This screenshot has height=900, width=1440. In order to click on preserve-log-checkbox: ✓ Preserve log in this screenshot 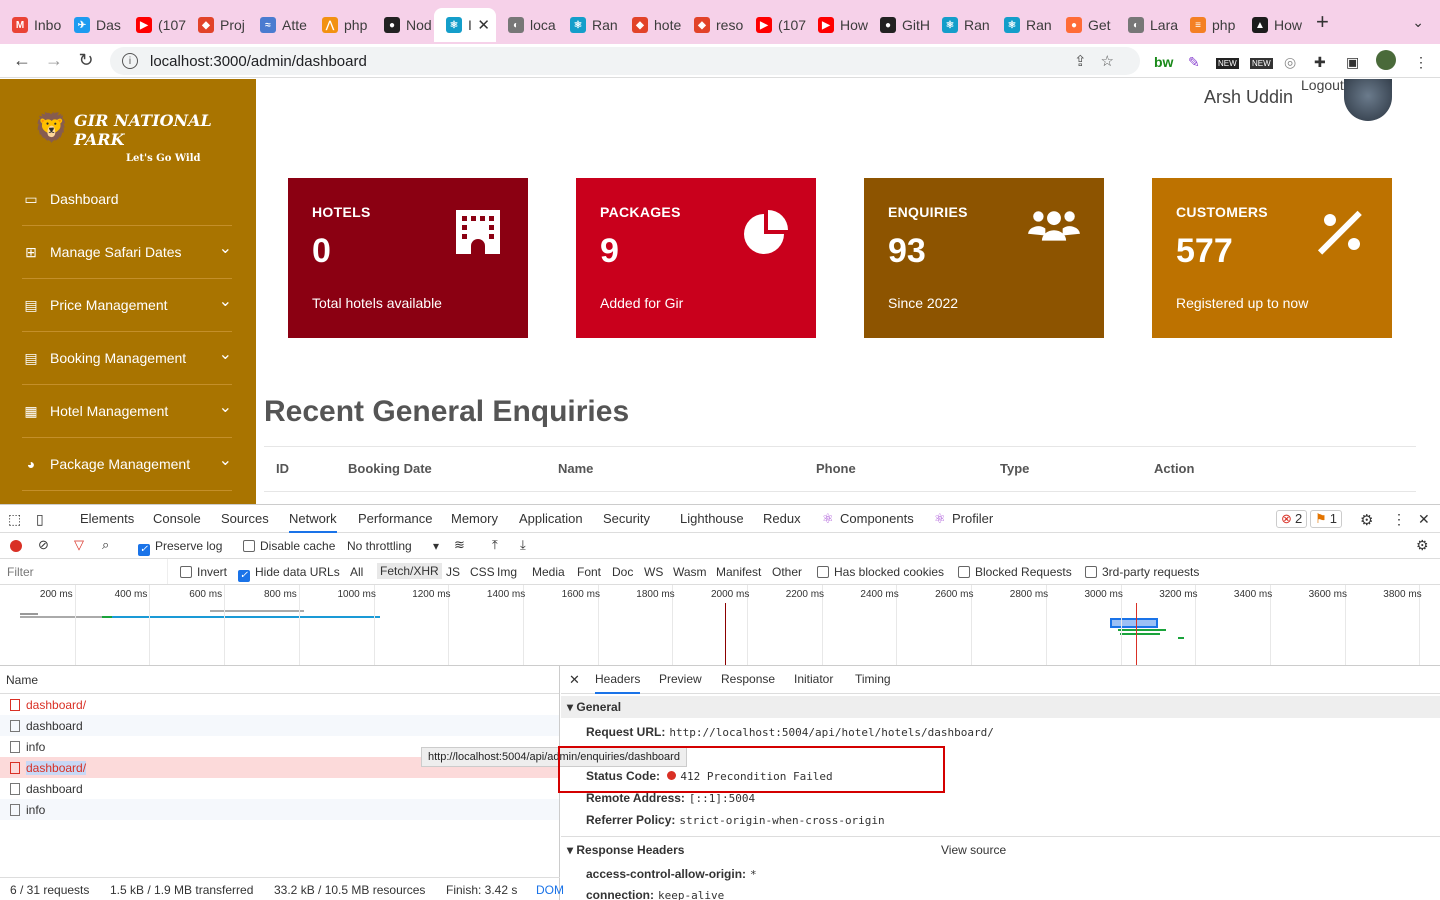, I will do `click(180, 547)`.